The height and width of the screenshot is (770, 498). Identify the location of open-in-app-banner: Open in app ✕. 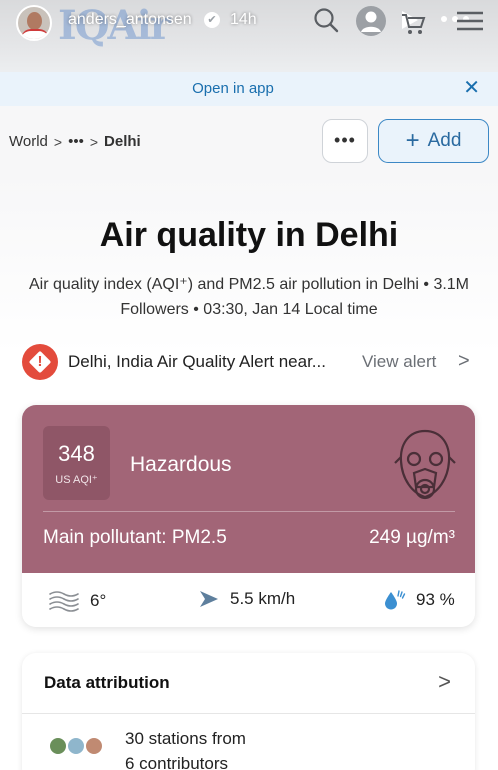
(249, 89).